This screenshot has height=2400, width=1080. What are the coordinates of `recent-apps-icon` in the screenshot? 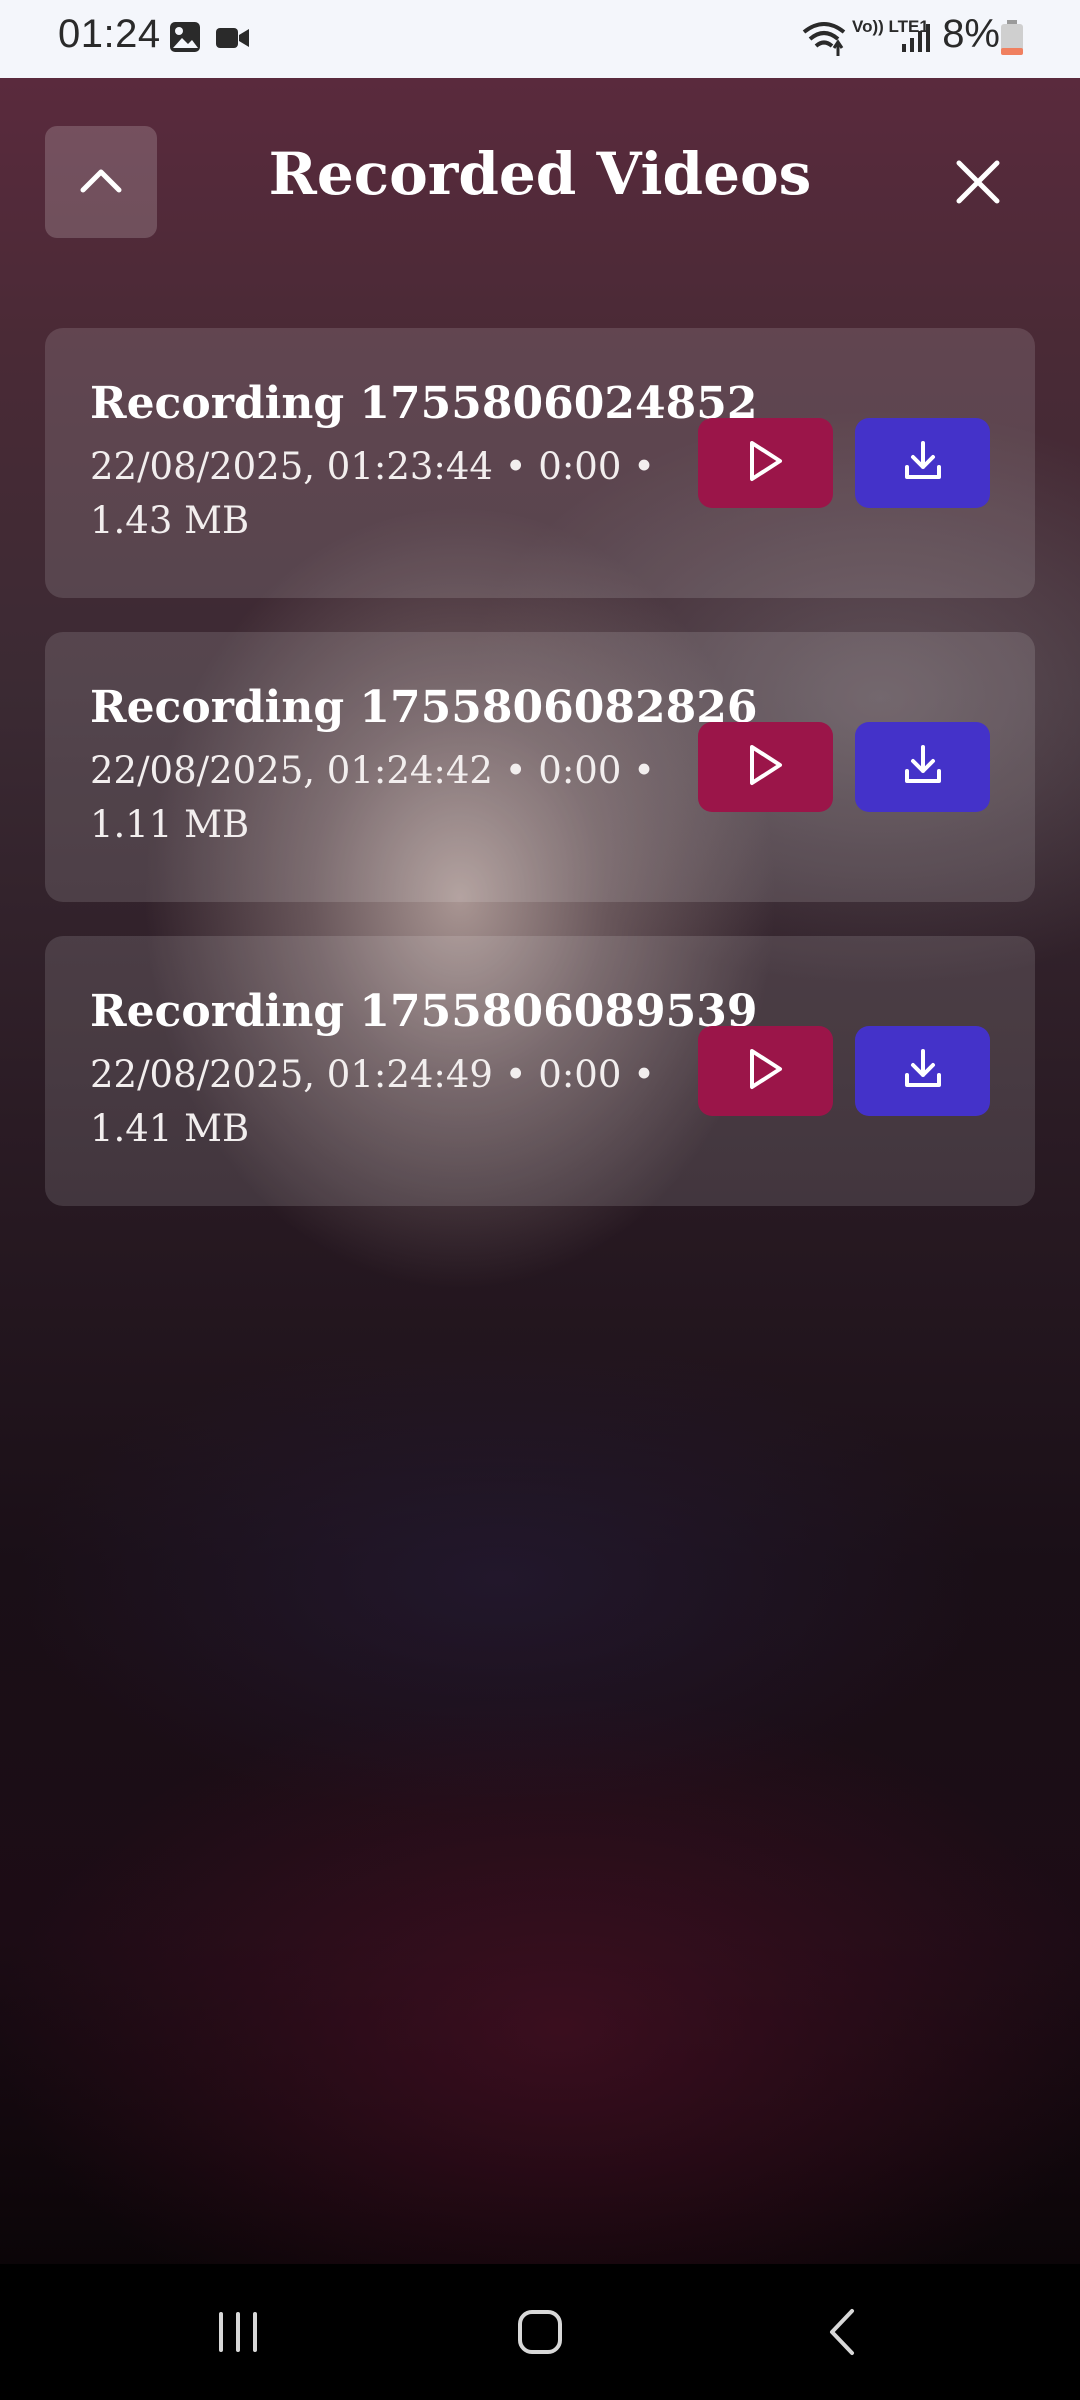 It's located at (238, 2334).